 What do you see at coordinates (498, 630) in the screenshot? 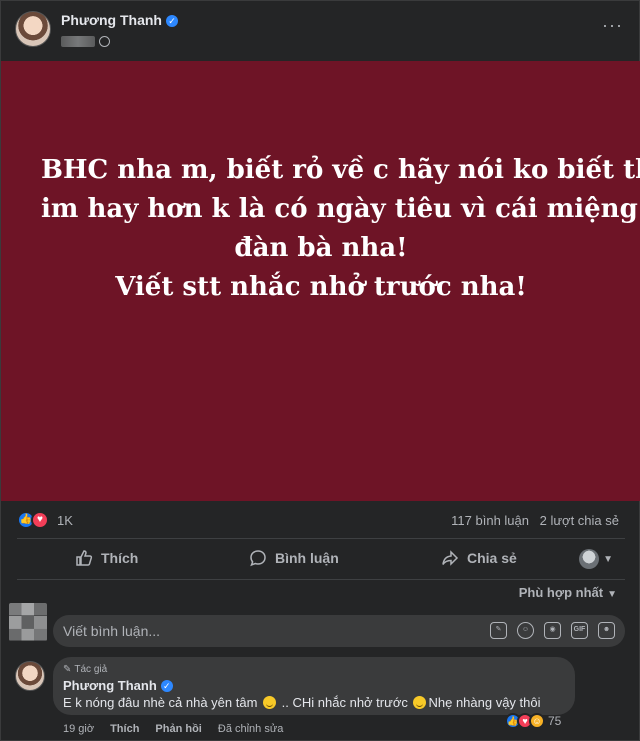
I see `sticker-icon: ✎` at bounding box center [498, 630].